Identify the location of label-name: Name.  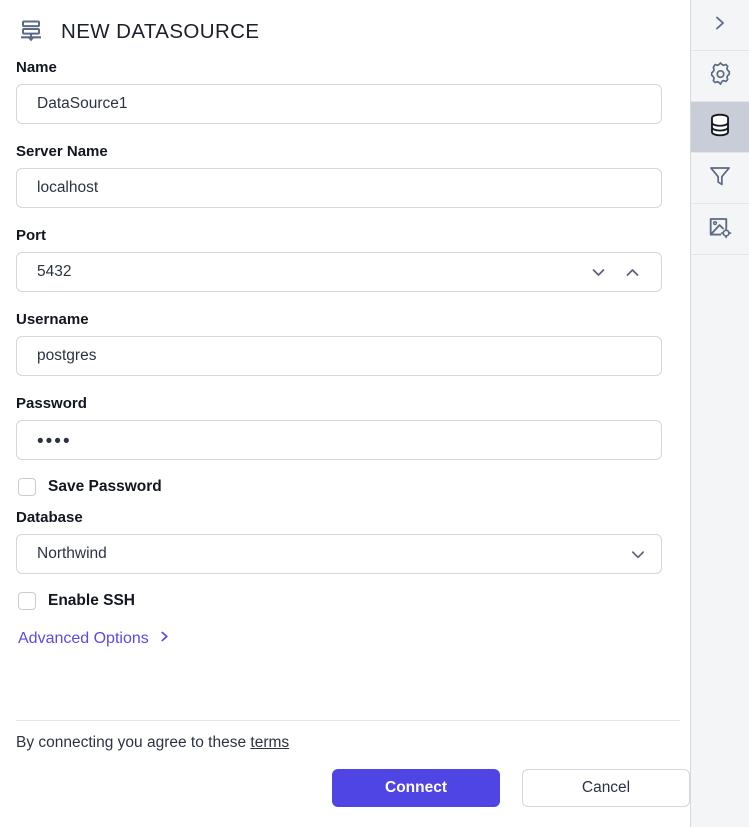
(36, 67).